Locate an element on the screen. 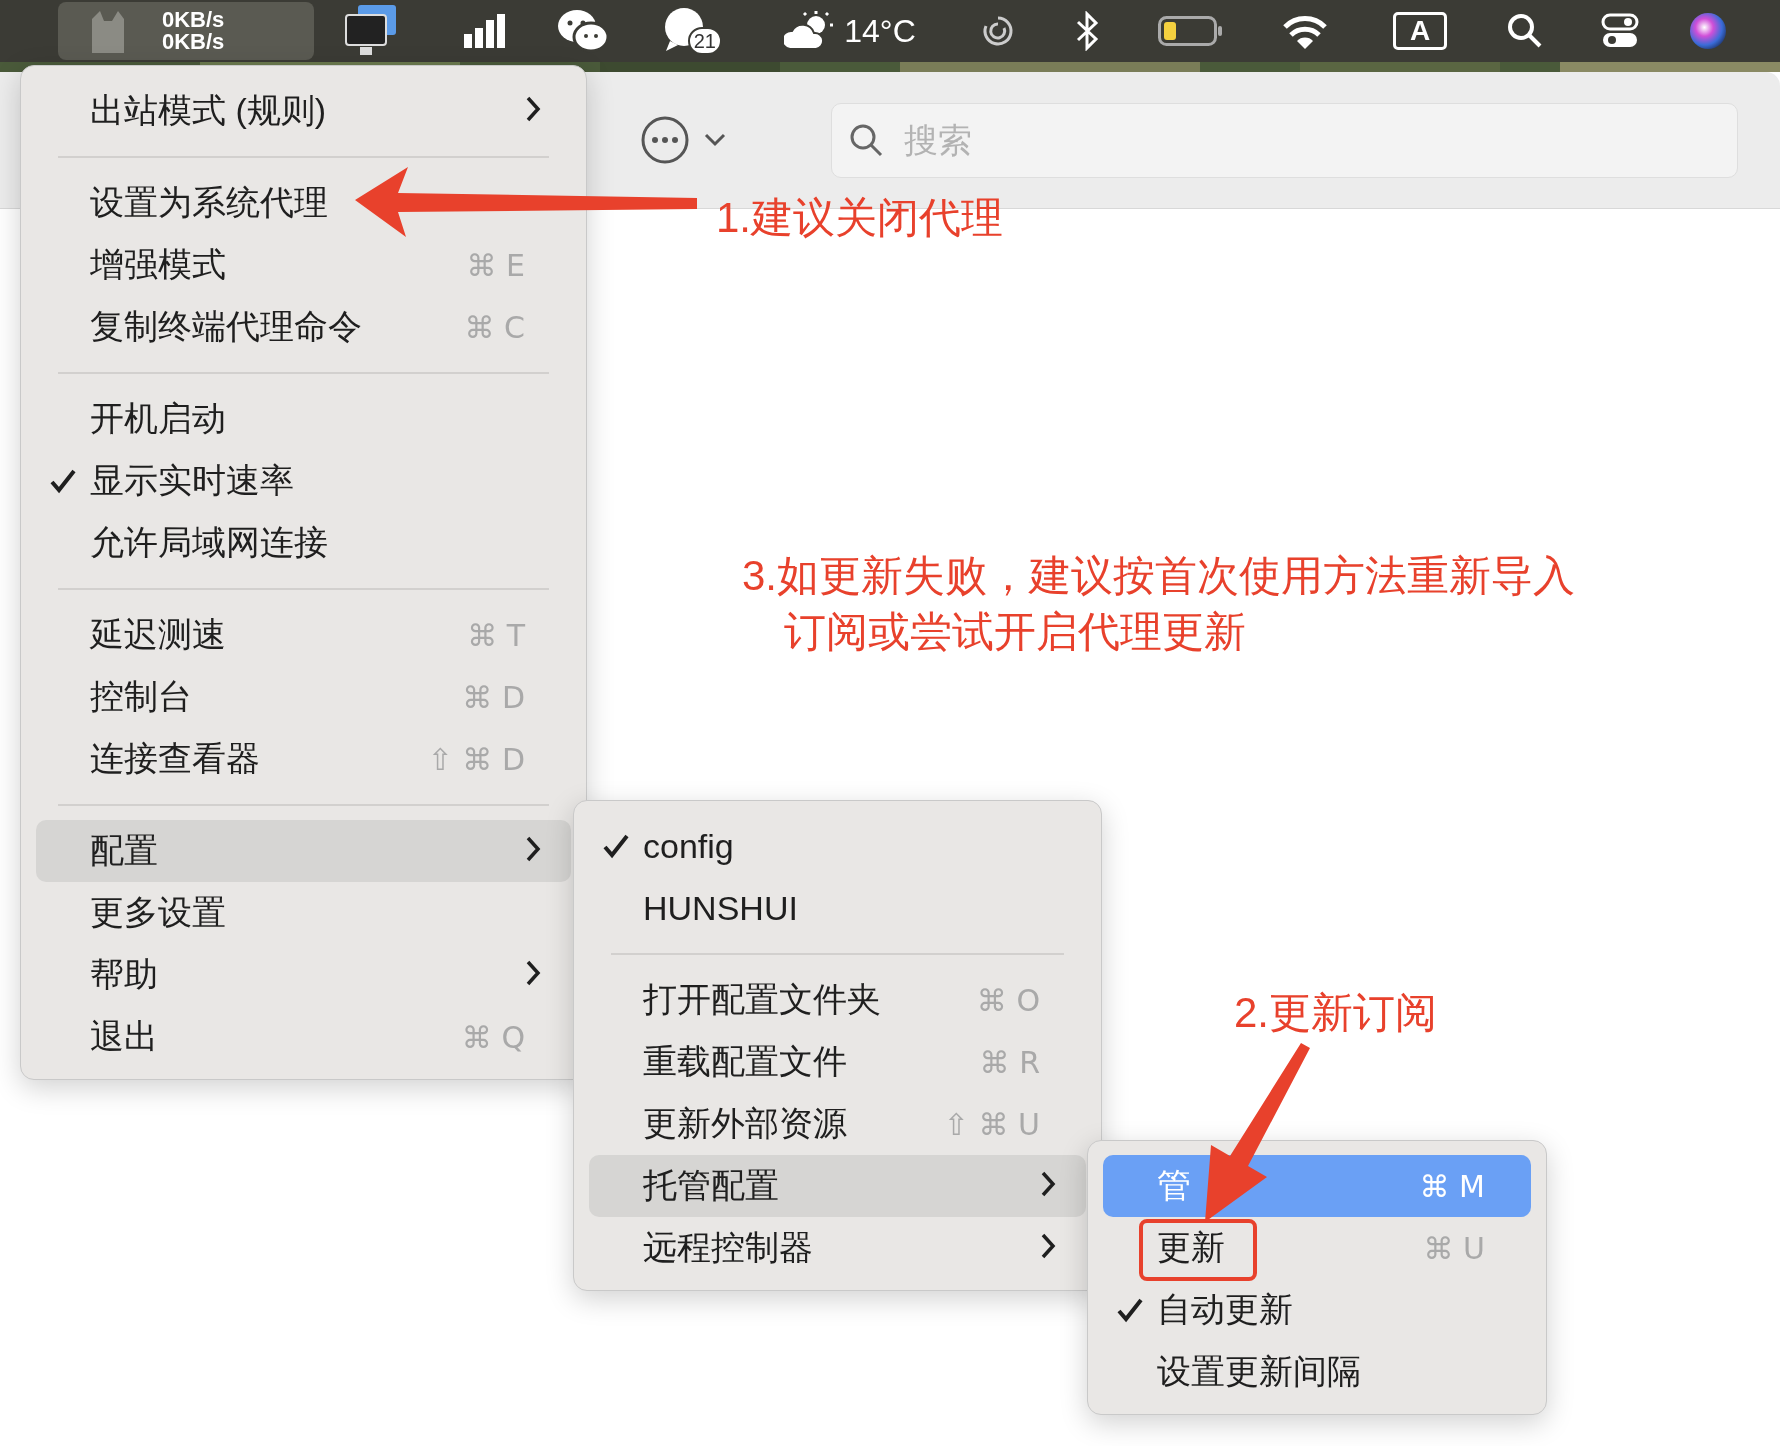 Image resolution: width=1780 pixels, height=1446 pixels. shortcut-label: ⌘ E is located at coordinates (495, 265).